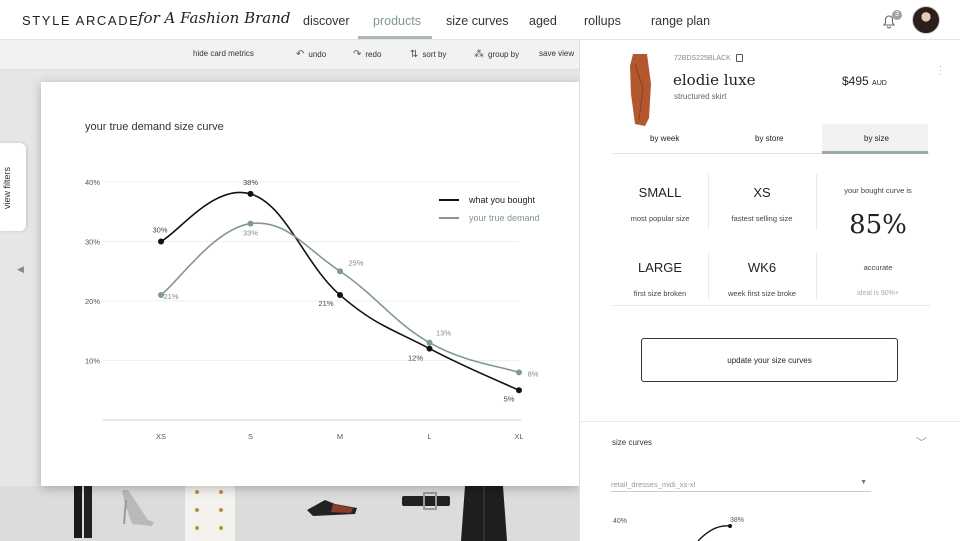 This screenshot has width=960, height=541. What do you see at coordinates (159, 230) in the screenshot?
I see `data-label: 30%` at bounding box center [159, 230].